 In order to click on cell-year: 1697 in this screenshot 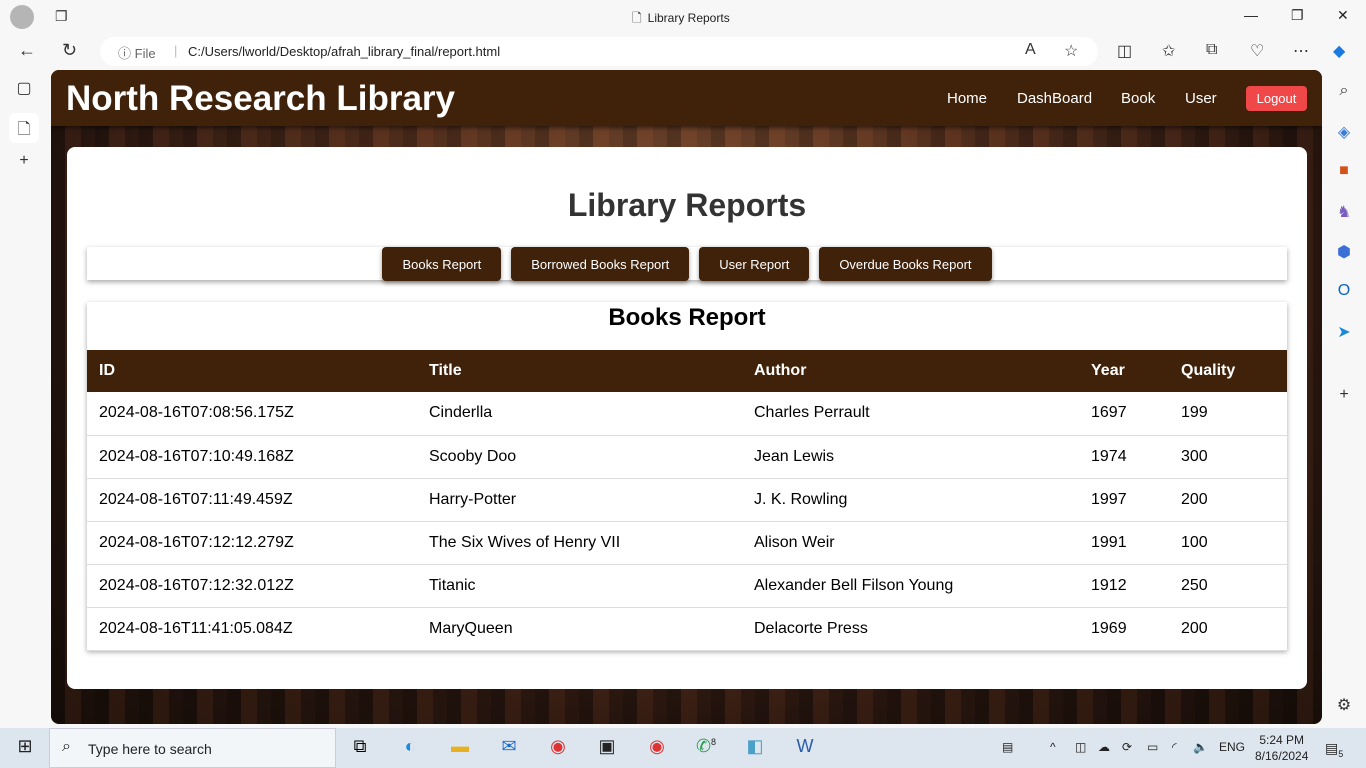, I will do `click(1124, 414)`.